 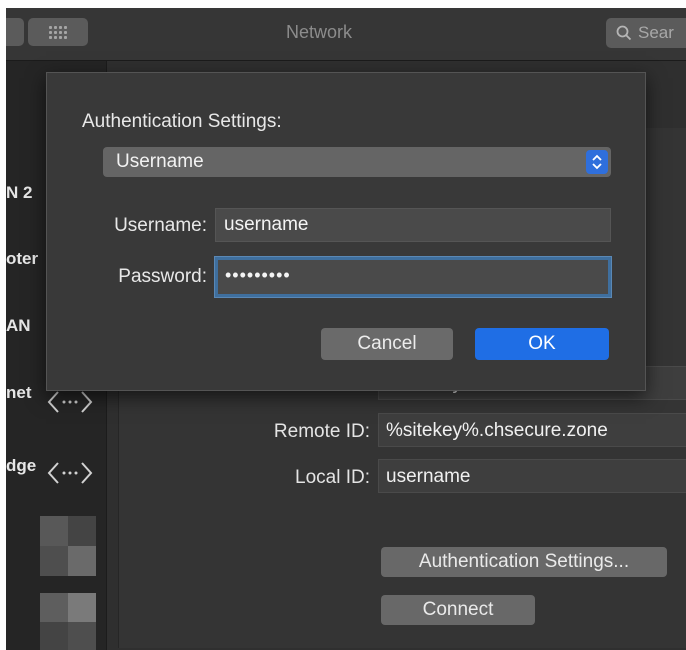 I want to click on select-value: Username, so click(x=160, y=161).